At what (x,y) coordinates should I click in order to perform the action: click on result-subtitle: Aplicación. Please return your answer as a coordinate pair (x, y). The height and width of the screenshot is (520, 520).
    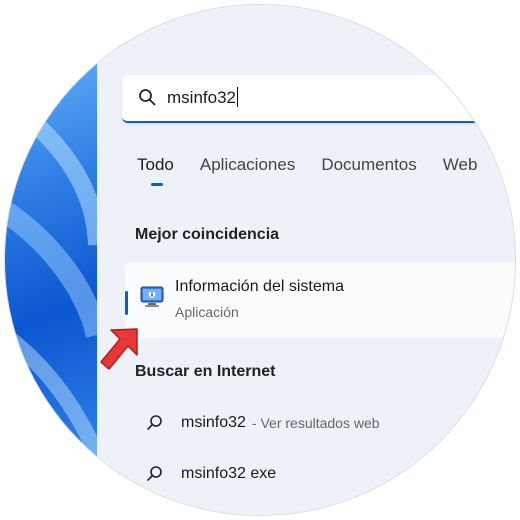
    Looking at the image, I should click on (207, 312).